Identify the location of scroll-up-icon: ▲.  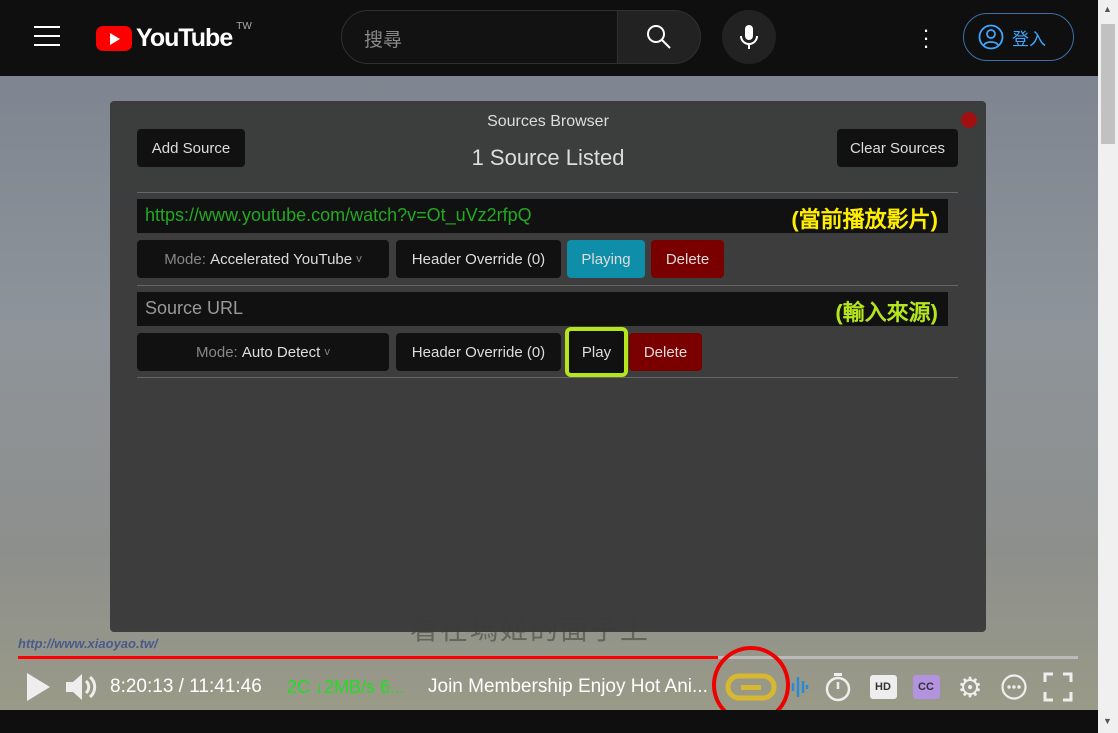
(1107, 9).